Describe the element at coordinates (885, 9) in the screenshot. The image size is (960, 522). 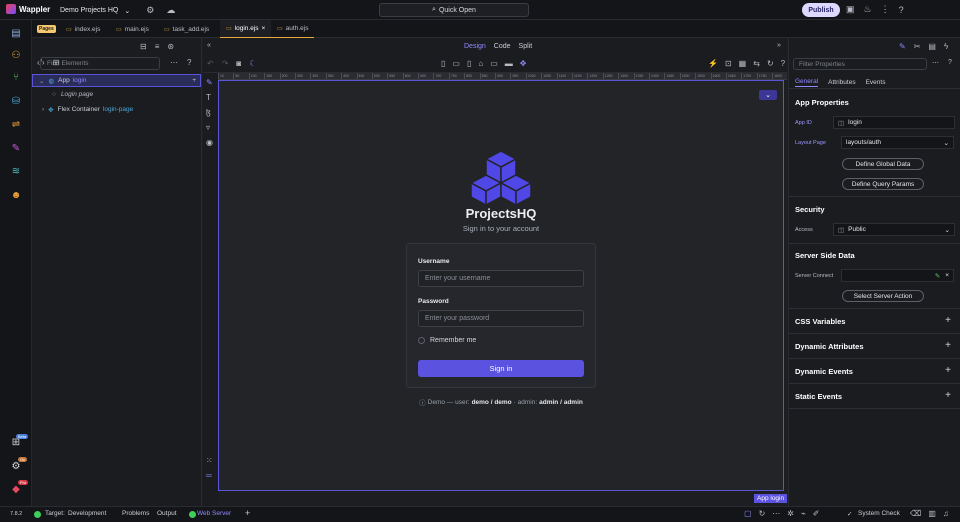
I see `more-vertical-icon: ⋮` at that location.